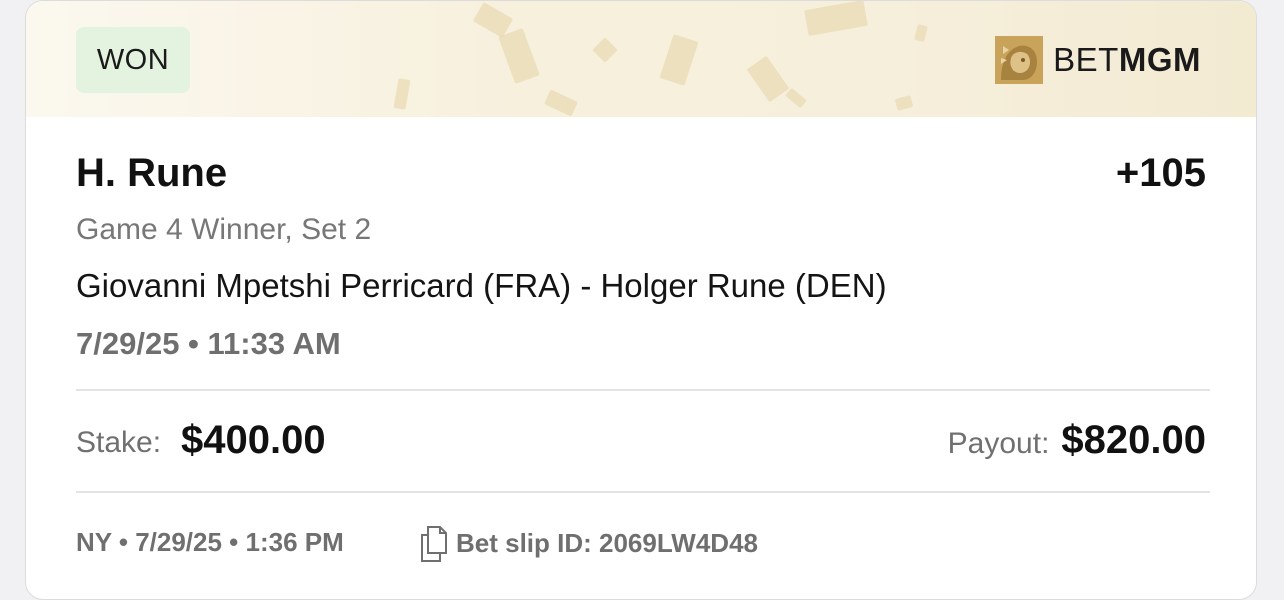  Describe the element at coordinates (607, 542) in the screenshot. I see `bet-slip-id: Bet slip ID: 2069LW4D48` at that location.